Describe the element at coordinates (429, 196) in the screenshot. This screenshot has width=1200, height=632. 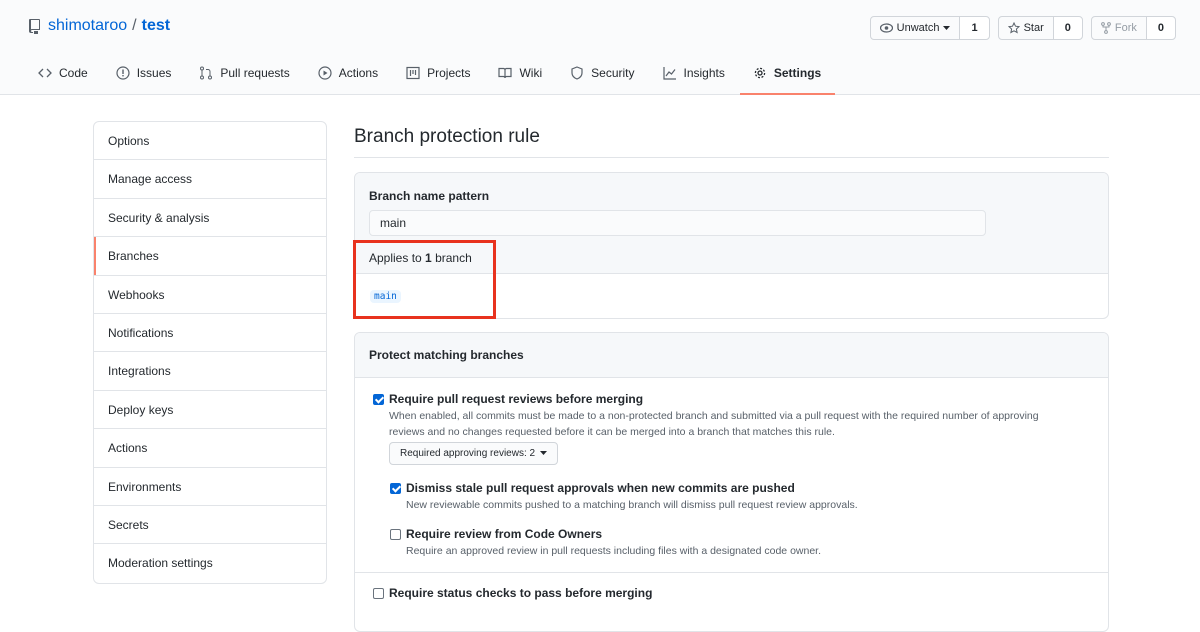
I see `branch-pattern-label: Branch name pattern` at that location.